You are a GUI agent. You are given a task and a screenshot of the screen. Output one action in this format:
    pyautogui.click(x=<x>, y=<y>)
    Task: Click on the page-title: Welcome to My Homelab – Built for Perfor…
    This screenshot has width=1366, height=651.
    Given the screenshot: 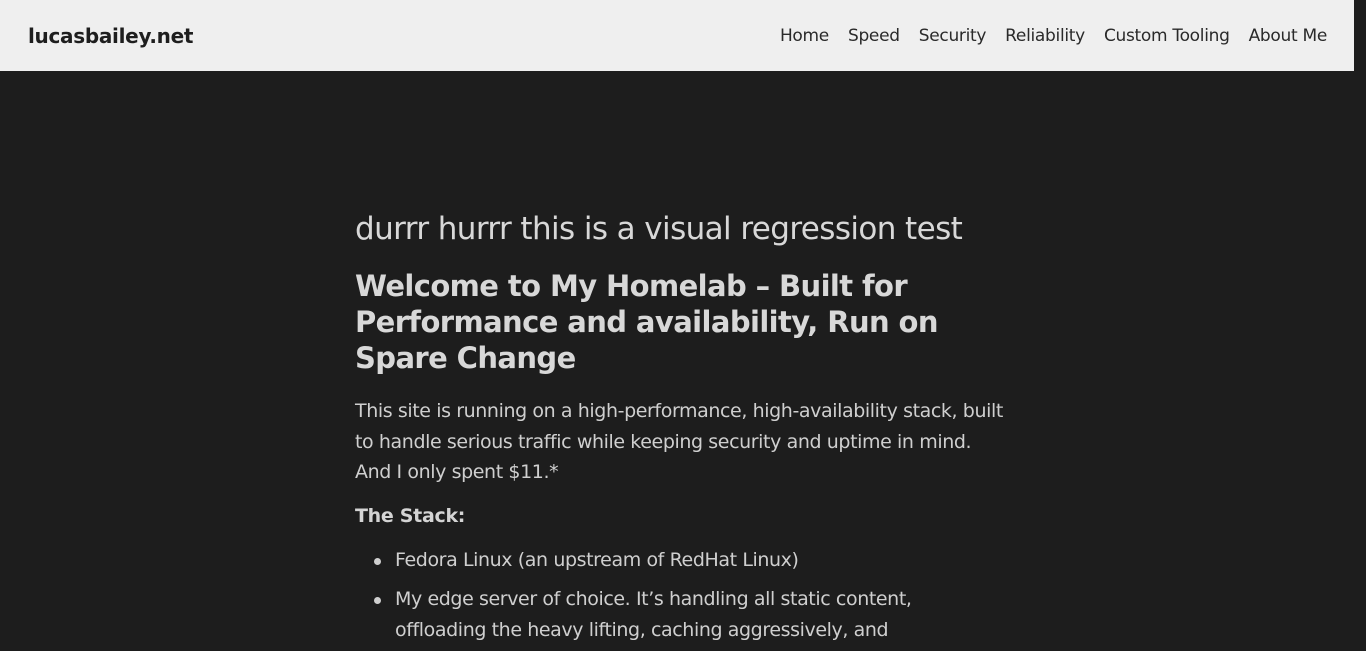 What is the action you would take?
    pyautogui.click(x=647, y=322)
    